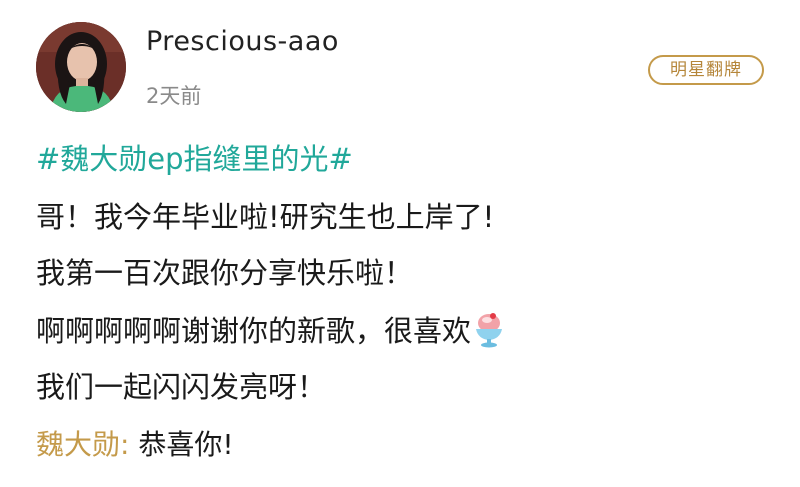 The width and height of the screenshot is (800, 487). I want to click on reply-comment: 魏大勋: 恭喜你!, so click(135, 443).